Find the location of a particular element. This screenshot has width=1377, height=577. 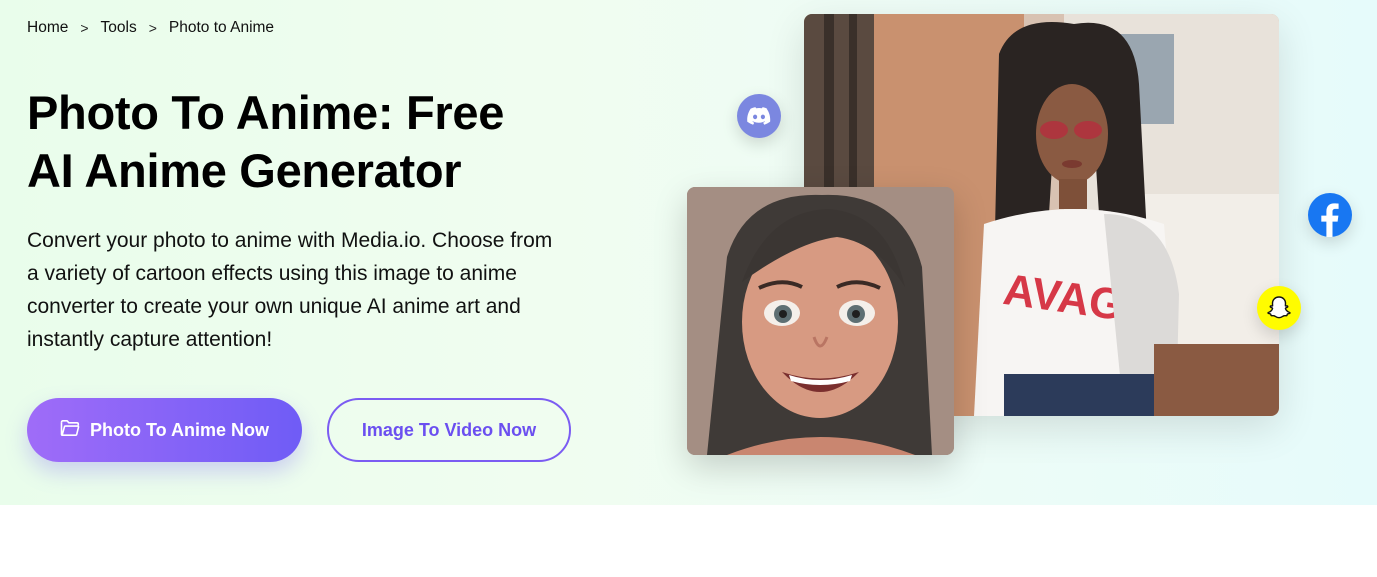

photo-to-anime-button: Photo To Anime Now is located at coordinates (164, 430).